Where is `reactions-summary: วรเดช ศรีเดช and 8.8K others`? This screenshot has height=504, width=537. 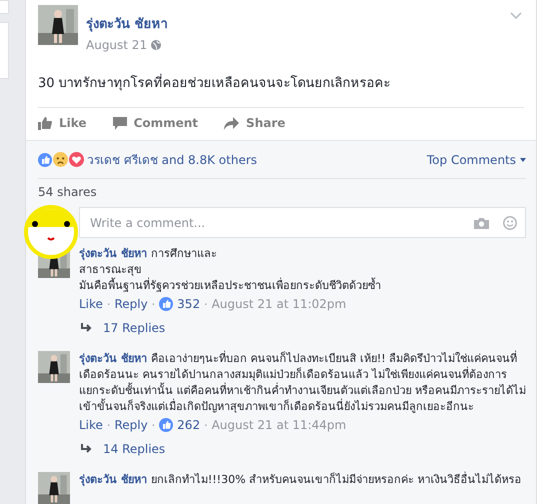
reactions-summary: วรเดช ศรีเดช and 8.8K others is located at coordinates (257, 159).